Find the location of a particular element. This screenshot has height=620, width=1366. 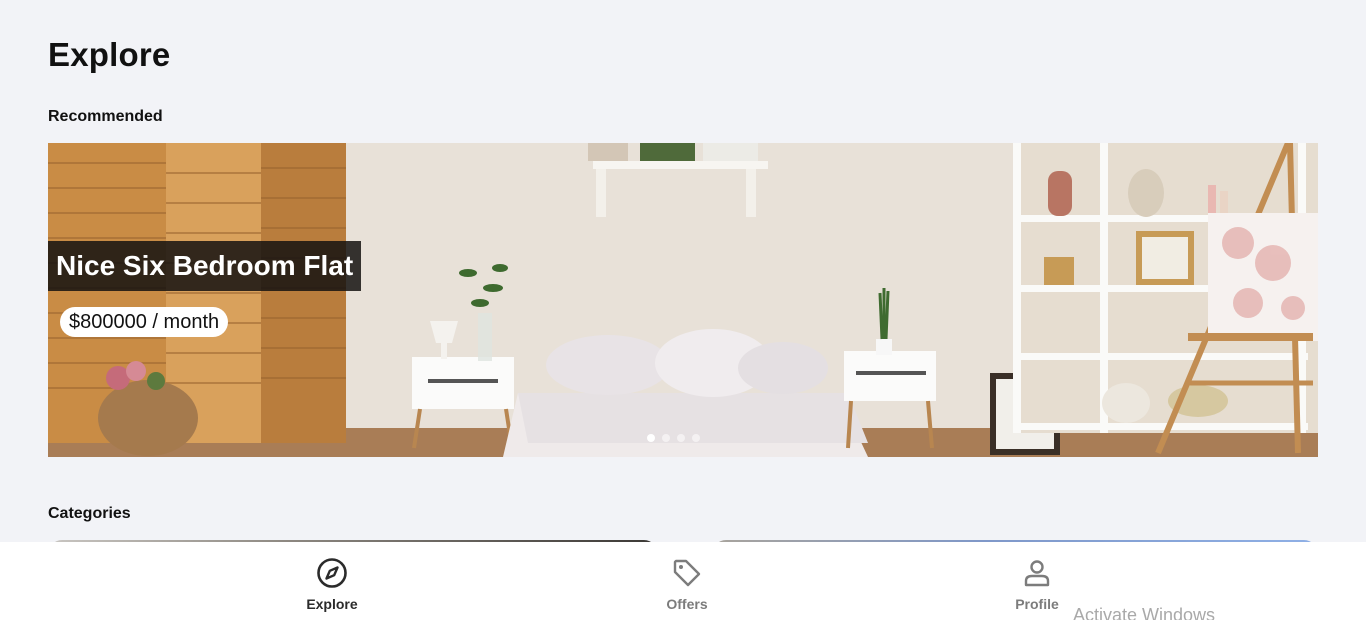

tag-icon is located at coordinates (687, 573).